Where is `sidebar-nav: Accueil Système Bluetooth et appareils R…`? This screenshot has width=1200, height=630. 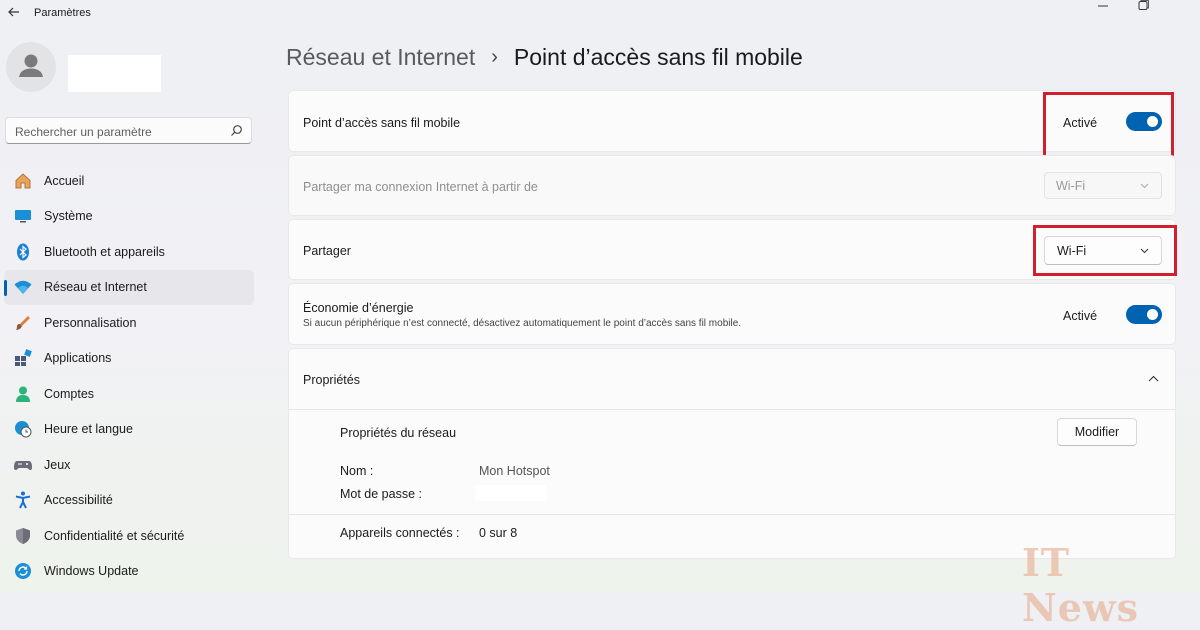 sidebar-nav: Accueil Système Bluetooth et appareils R… is located at coordinates (129, 376).